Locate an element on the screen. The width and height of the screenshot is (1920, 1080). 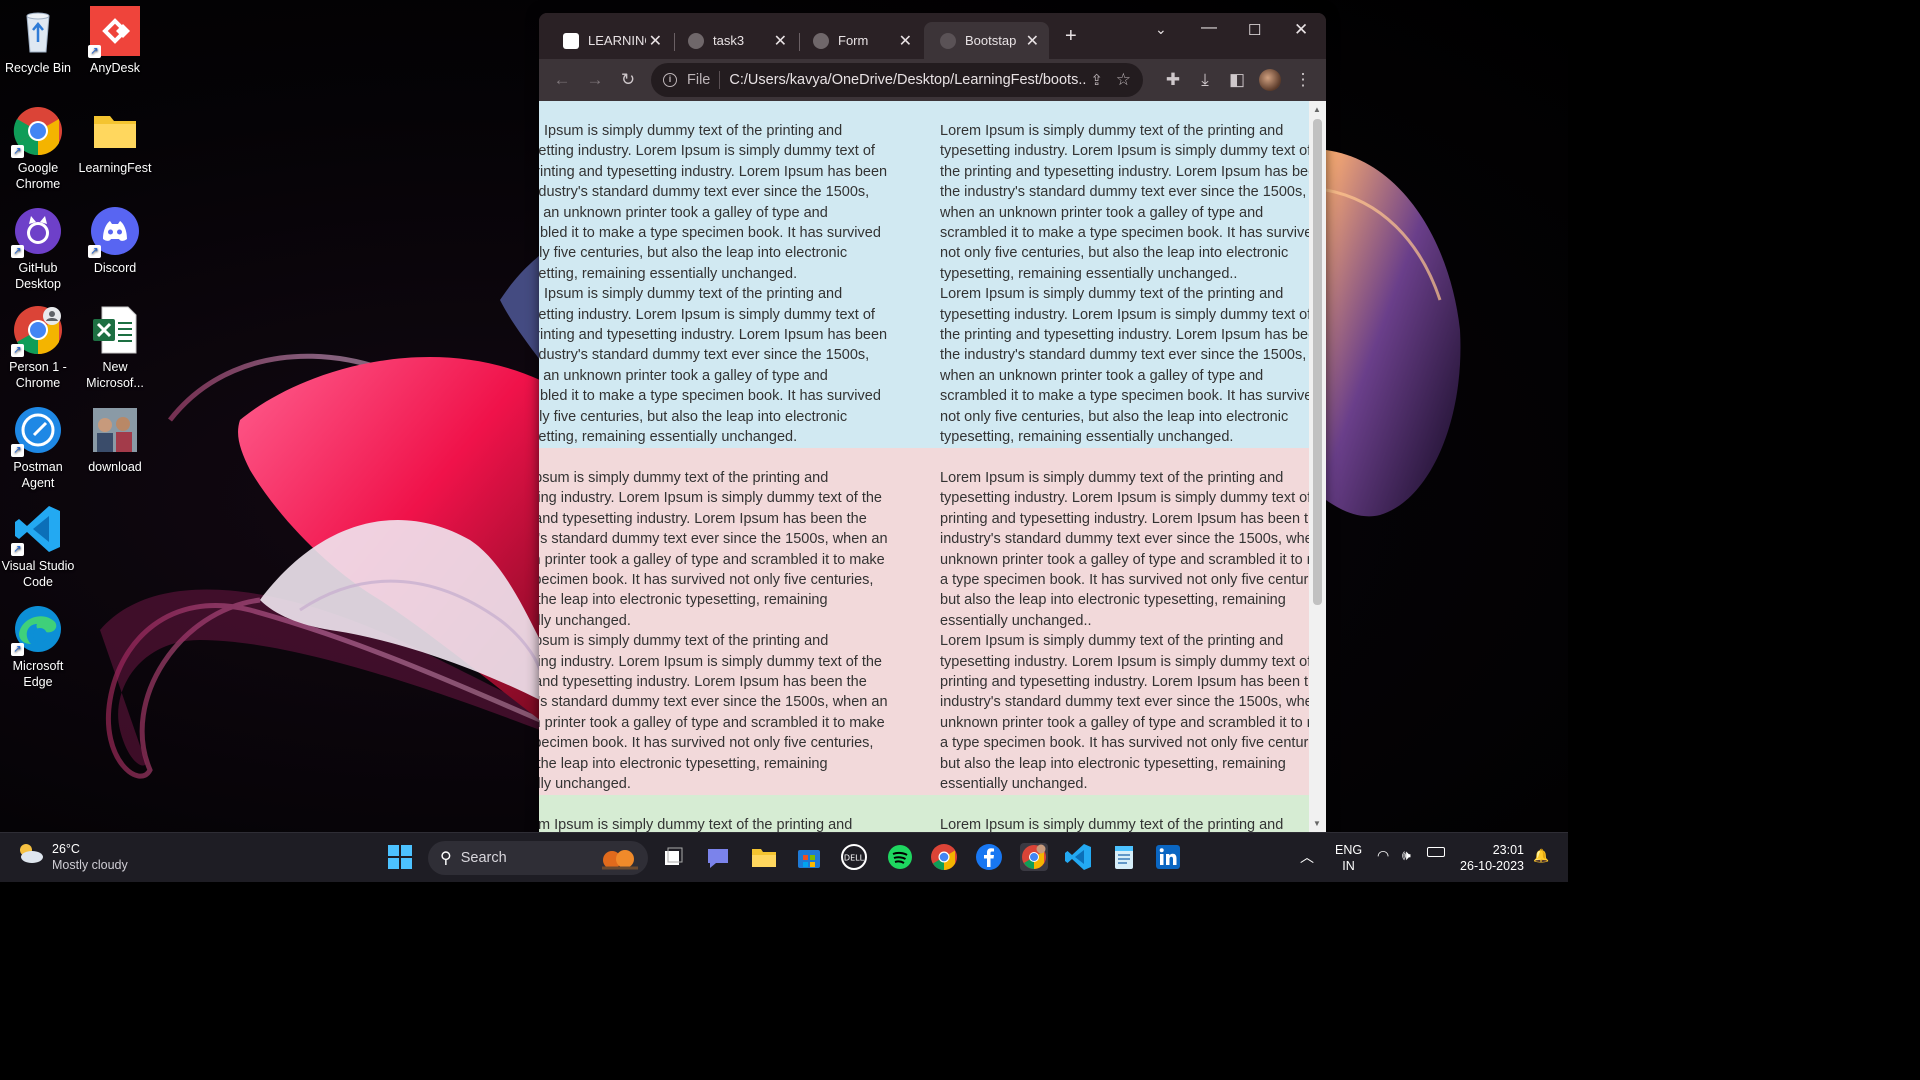
bookmark-star-icon: ☆ is located at coordinates (1123, 80).